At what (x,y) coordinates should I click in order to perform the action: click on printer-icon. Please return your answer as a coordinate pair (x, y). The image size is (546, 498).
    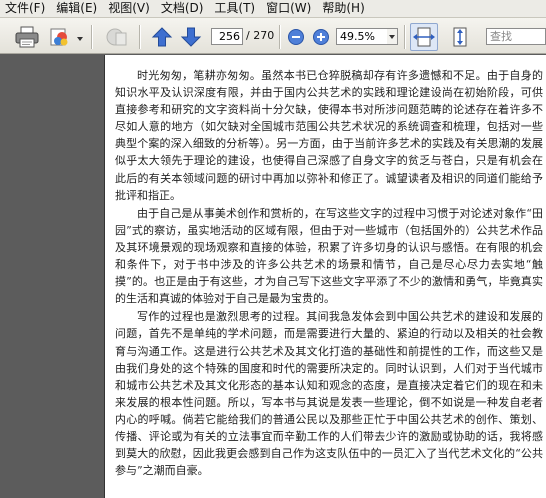
    Looking at the image, I should click on (27, 37).